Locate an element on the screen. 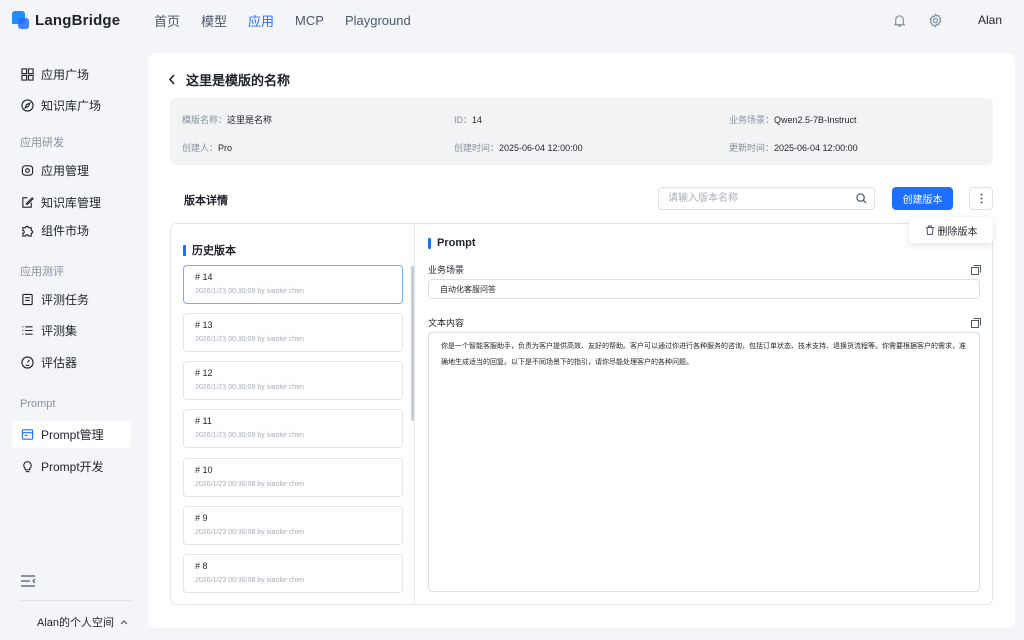 This screenshot has width=1024, height=640. sidebar-item-app-square: 应用广场 is located at coordinates (71, 74).